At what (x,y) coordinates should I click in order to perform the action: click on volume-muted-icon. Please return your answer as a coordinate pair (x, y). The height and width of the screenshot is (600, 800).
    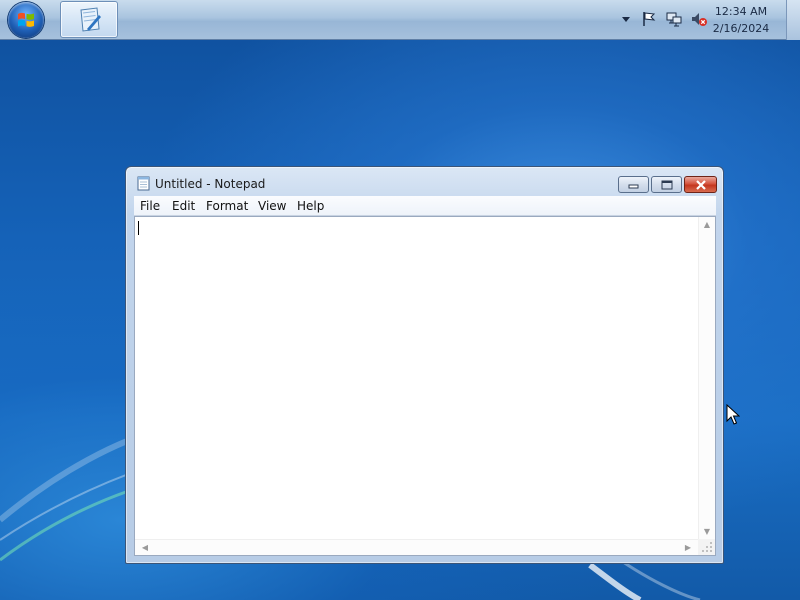
    Looking at the image, I should click on (699, 19).